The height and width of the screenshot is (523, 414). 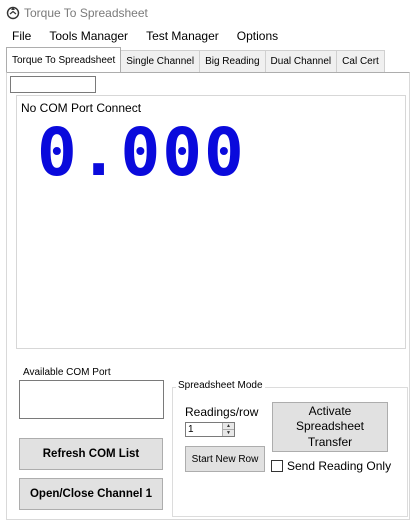 I want to click on send-reading-only-checkbox, so click(x=277, y=466).